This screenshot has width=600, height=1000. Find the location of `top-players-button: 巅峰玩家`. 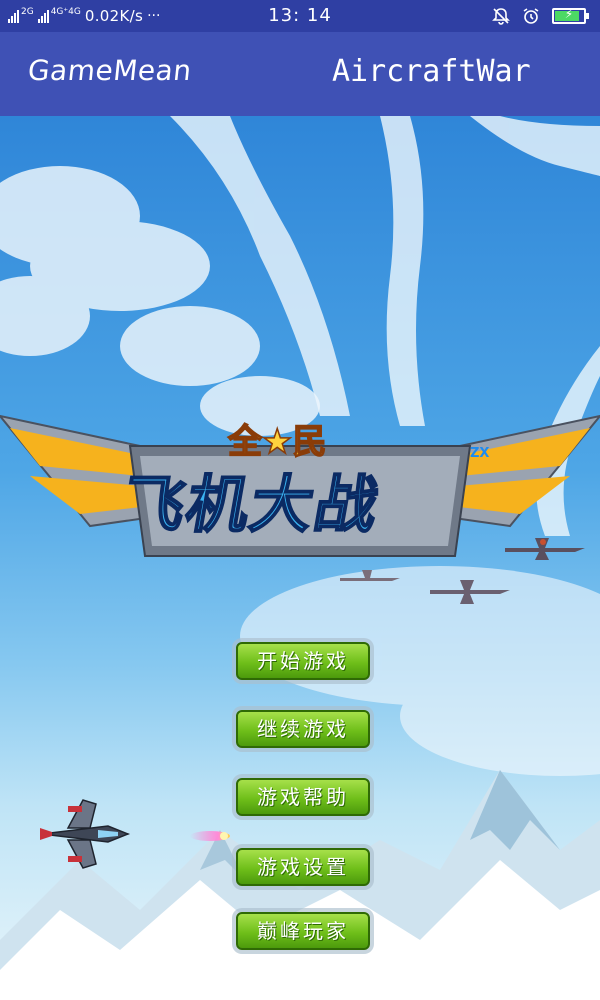

top-players-button: 巅峰玩家 is located at coordinates (303, 931).